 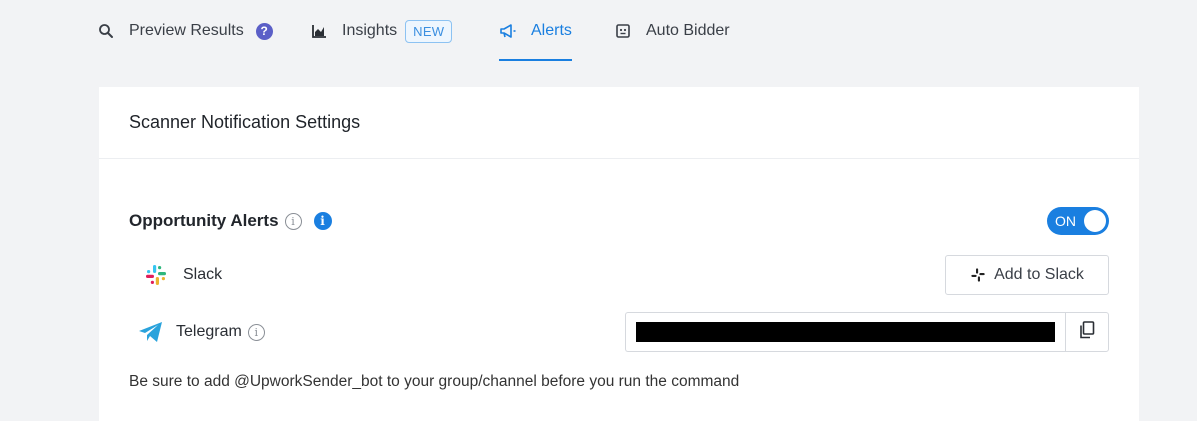 What do you see at coordinates (209, 331) in the screenshot?
I see `telegram-label: Telegram` at bounding box center [209, 331].